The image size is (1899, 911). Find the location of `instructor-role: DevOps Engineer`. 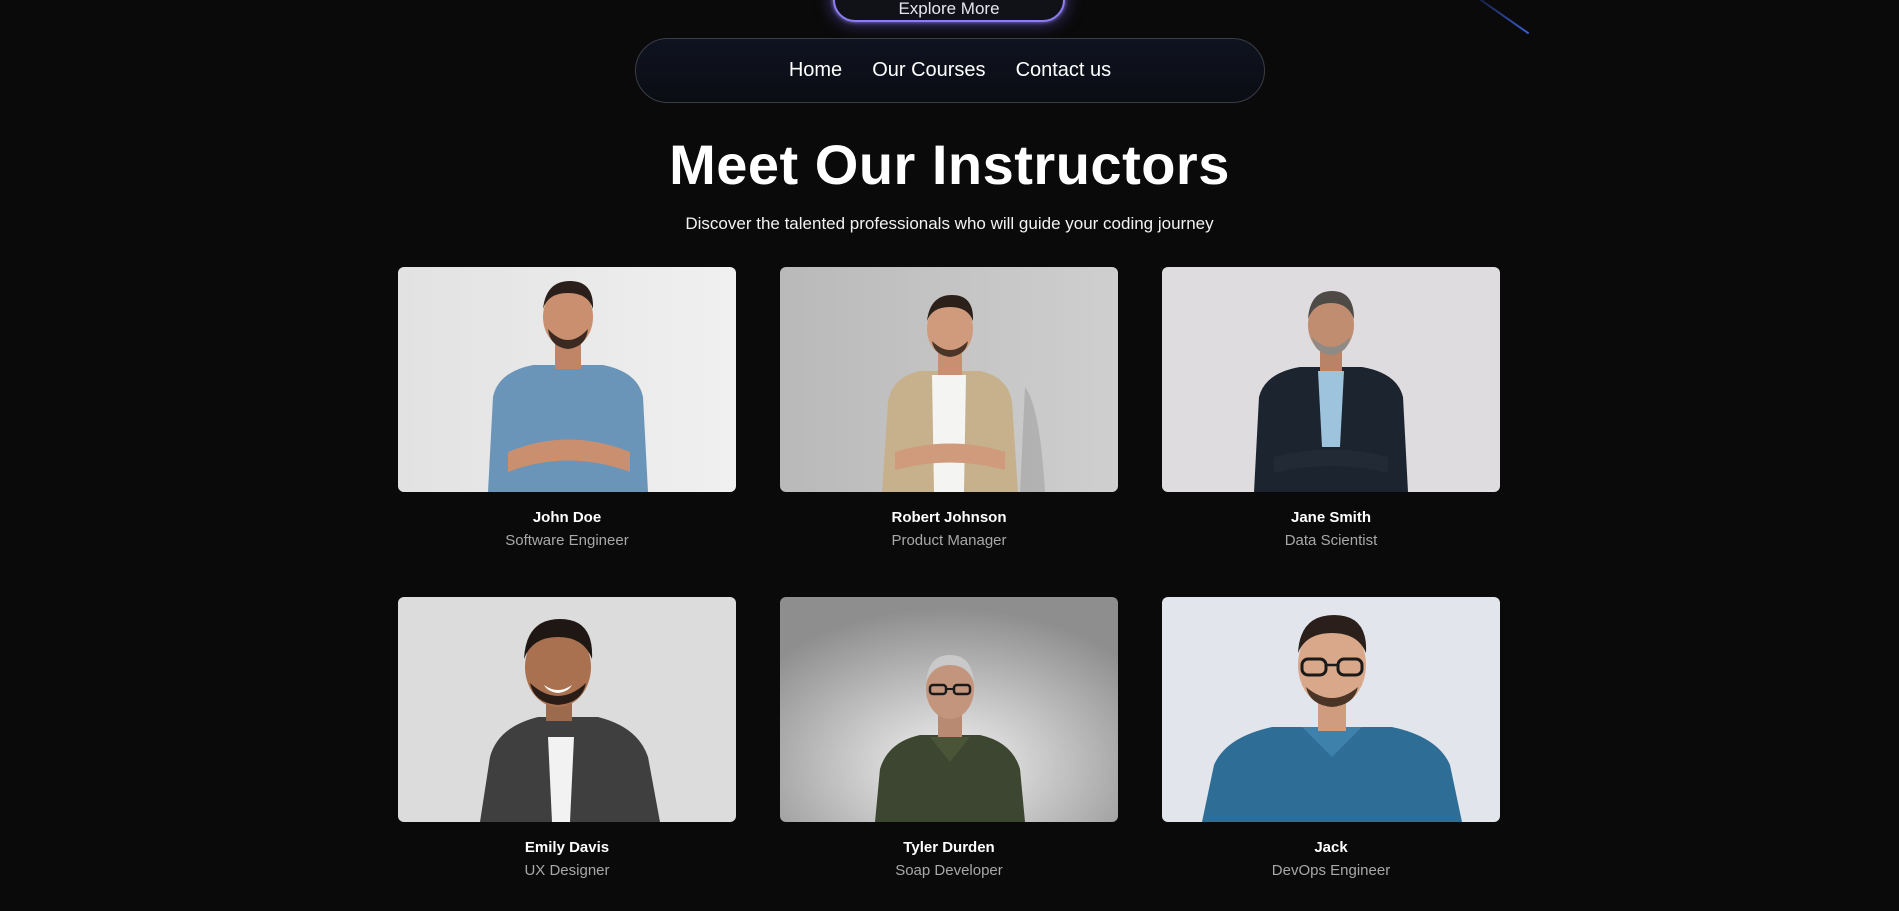

instructor-role: DevOps Engineer is located at coordinates (1331, 870).